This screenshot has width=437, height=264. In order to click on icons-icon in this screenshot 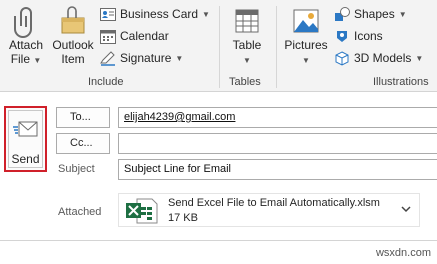, I will do `click(342, 36)`.